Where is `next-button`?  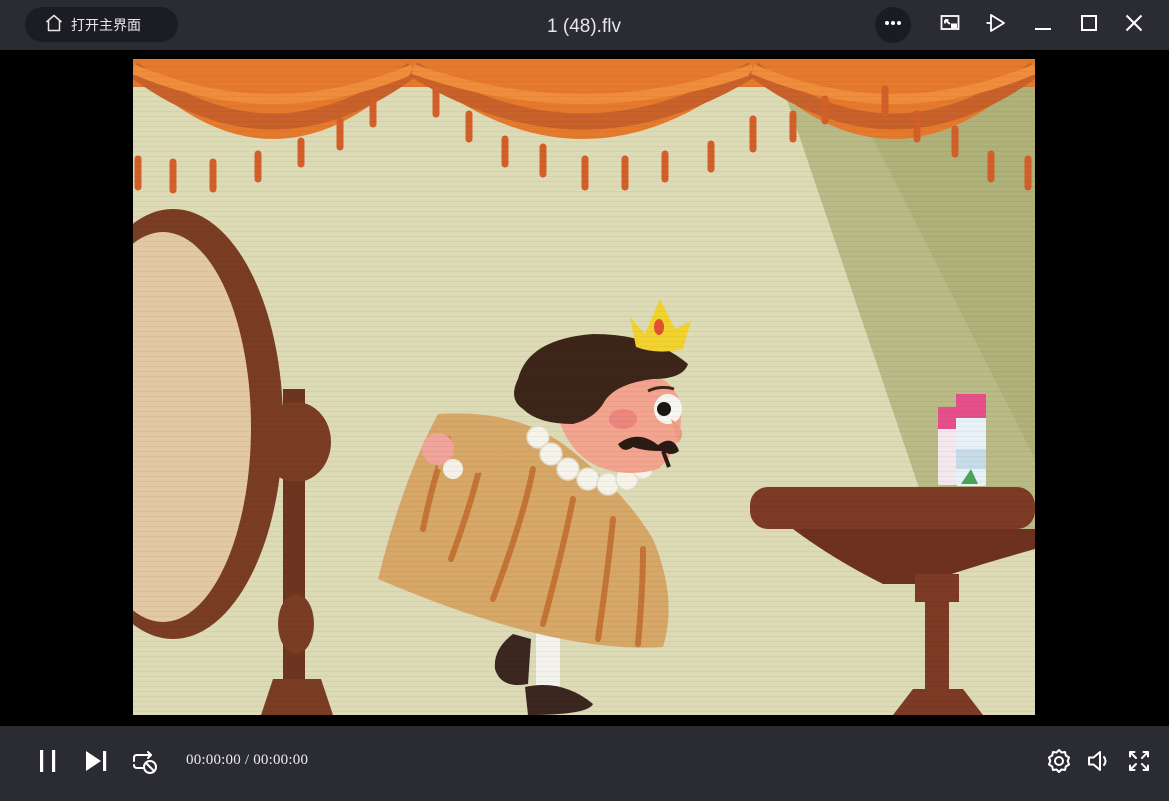 next-button is located at coordinates (96, 763).